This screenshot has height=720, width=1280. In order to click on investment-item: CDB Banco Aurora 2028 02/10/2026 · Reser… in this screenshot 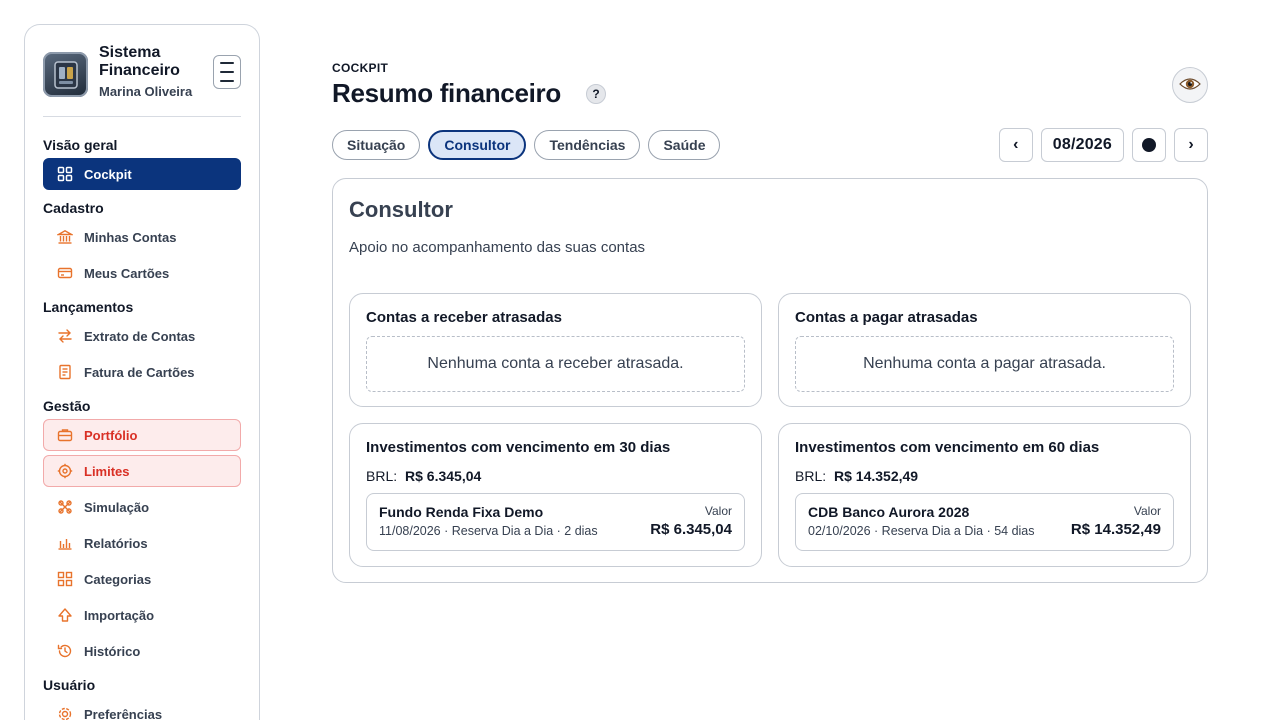, I will do `click(984, 522)`.